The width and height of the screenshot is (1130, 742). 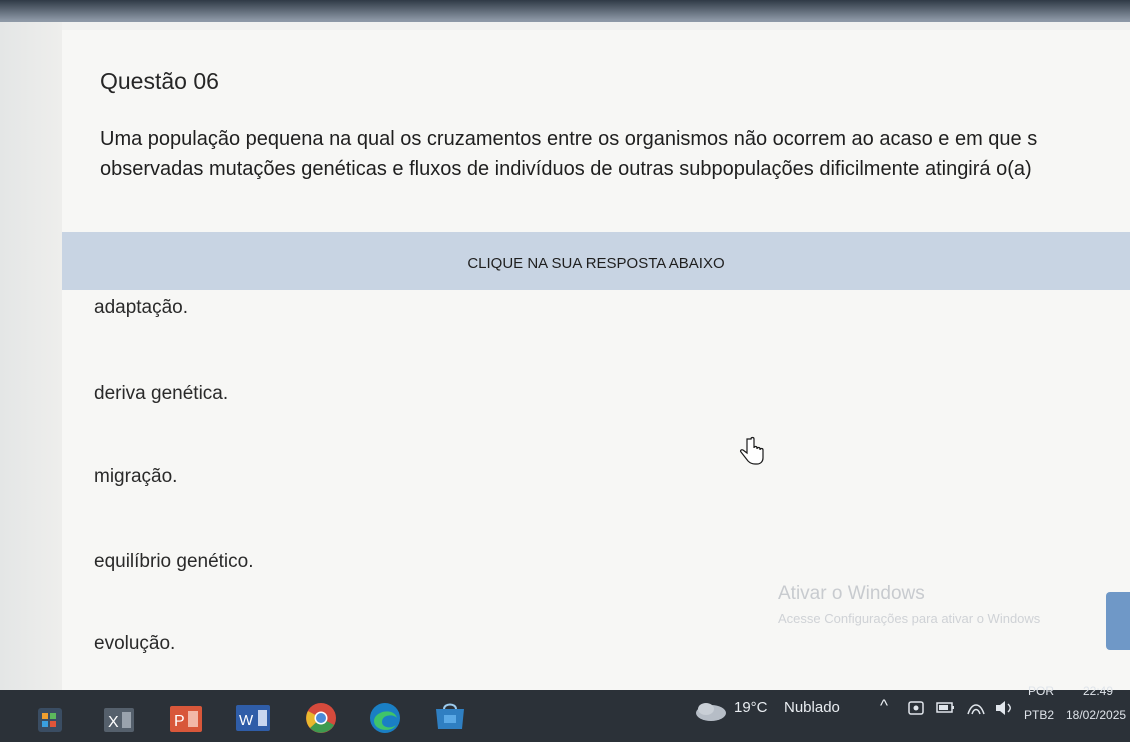 I want to click on svg-text: X, so click(x=113, y=722).